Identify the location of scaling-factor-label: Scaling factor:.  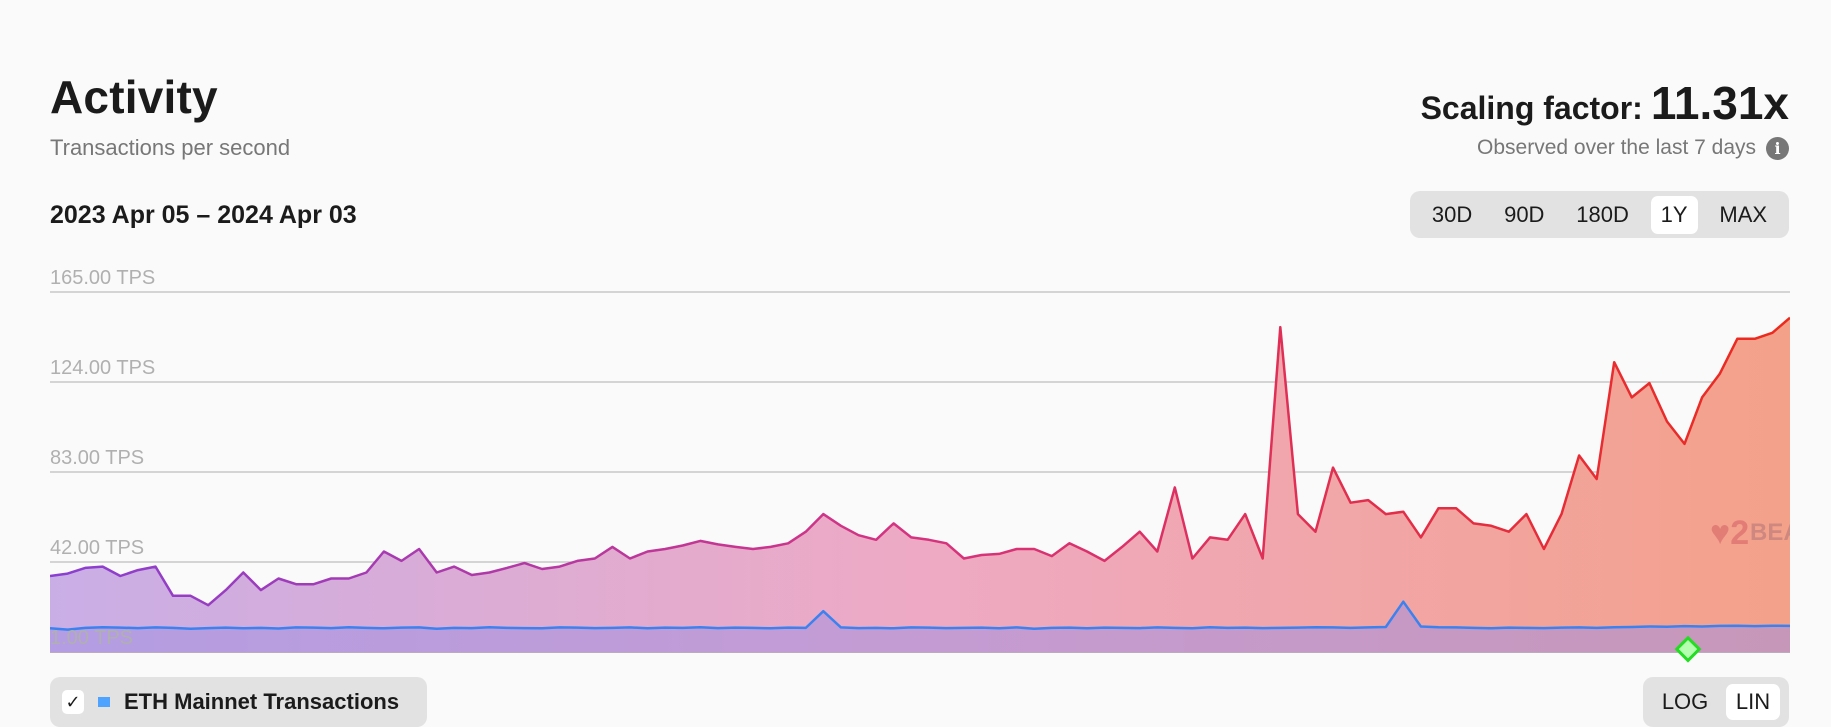
(1531, 108).